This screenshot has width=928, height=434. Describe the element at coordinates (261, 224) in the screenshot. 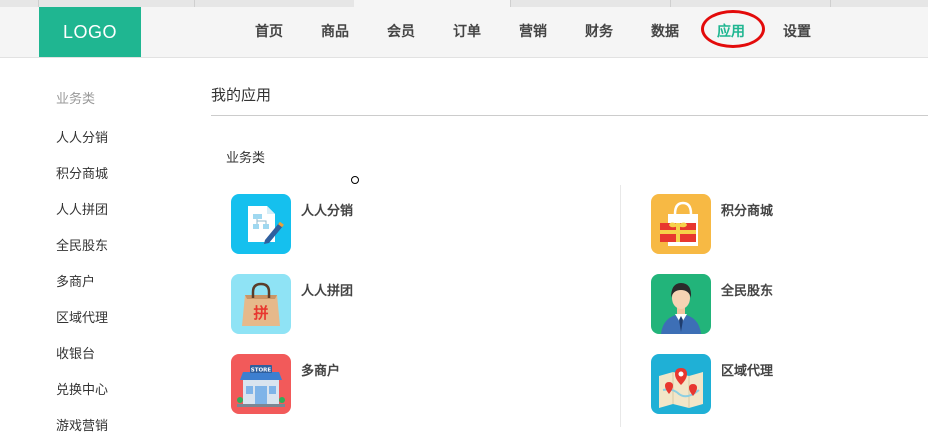

I see `distribution-icon` at that location.